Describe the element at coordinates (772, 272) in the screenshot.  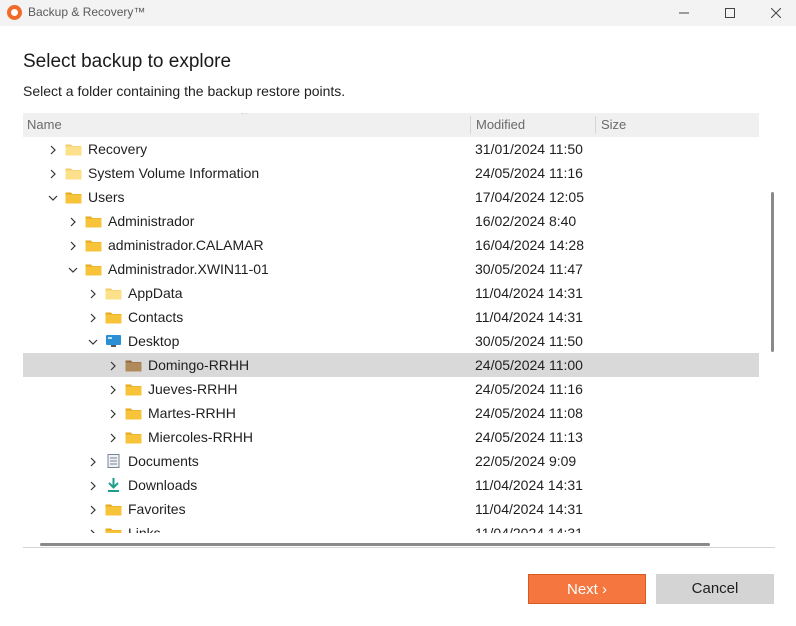
I see `vertical-scrollbar` at that location.